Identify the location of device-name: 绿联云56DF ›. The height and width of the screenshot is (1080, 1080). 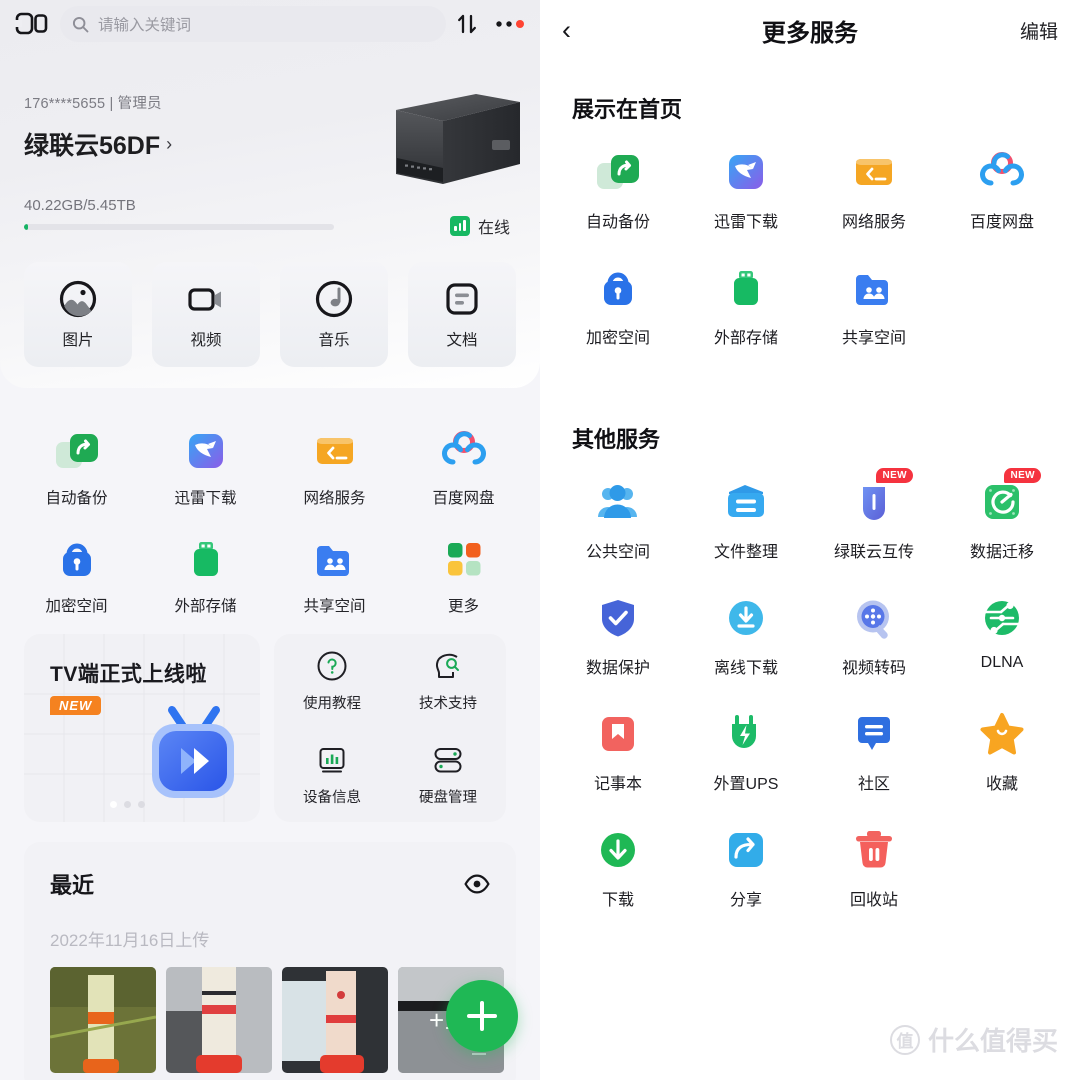
(98, 144).